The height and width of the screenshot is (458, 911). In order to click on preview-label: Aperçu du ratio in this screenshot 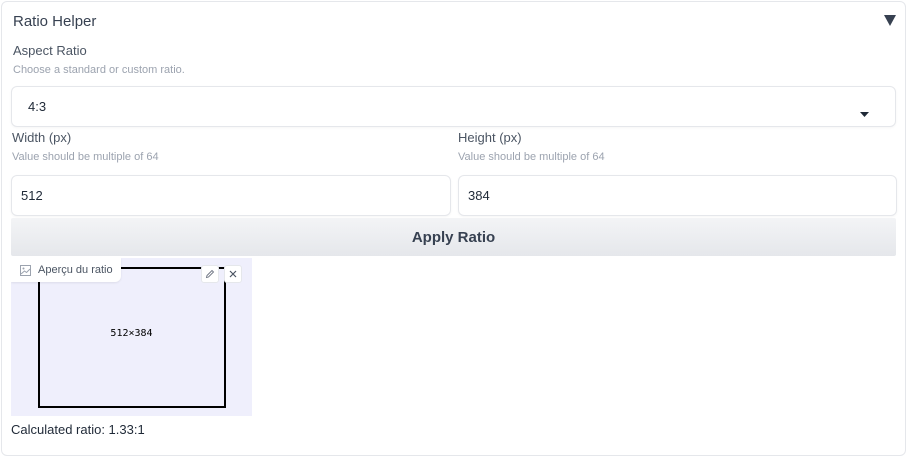, I will do `click(66, 270)`.